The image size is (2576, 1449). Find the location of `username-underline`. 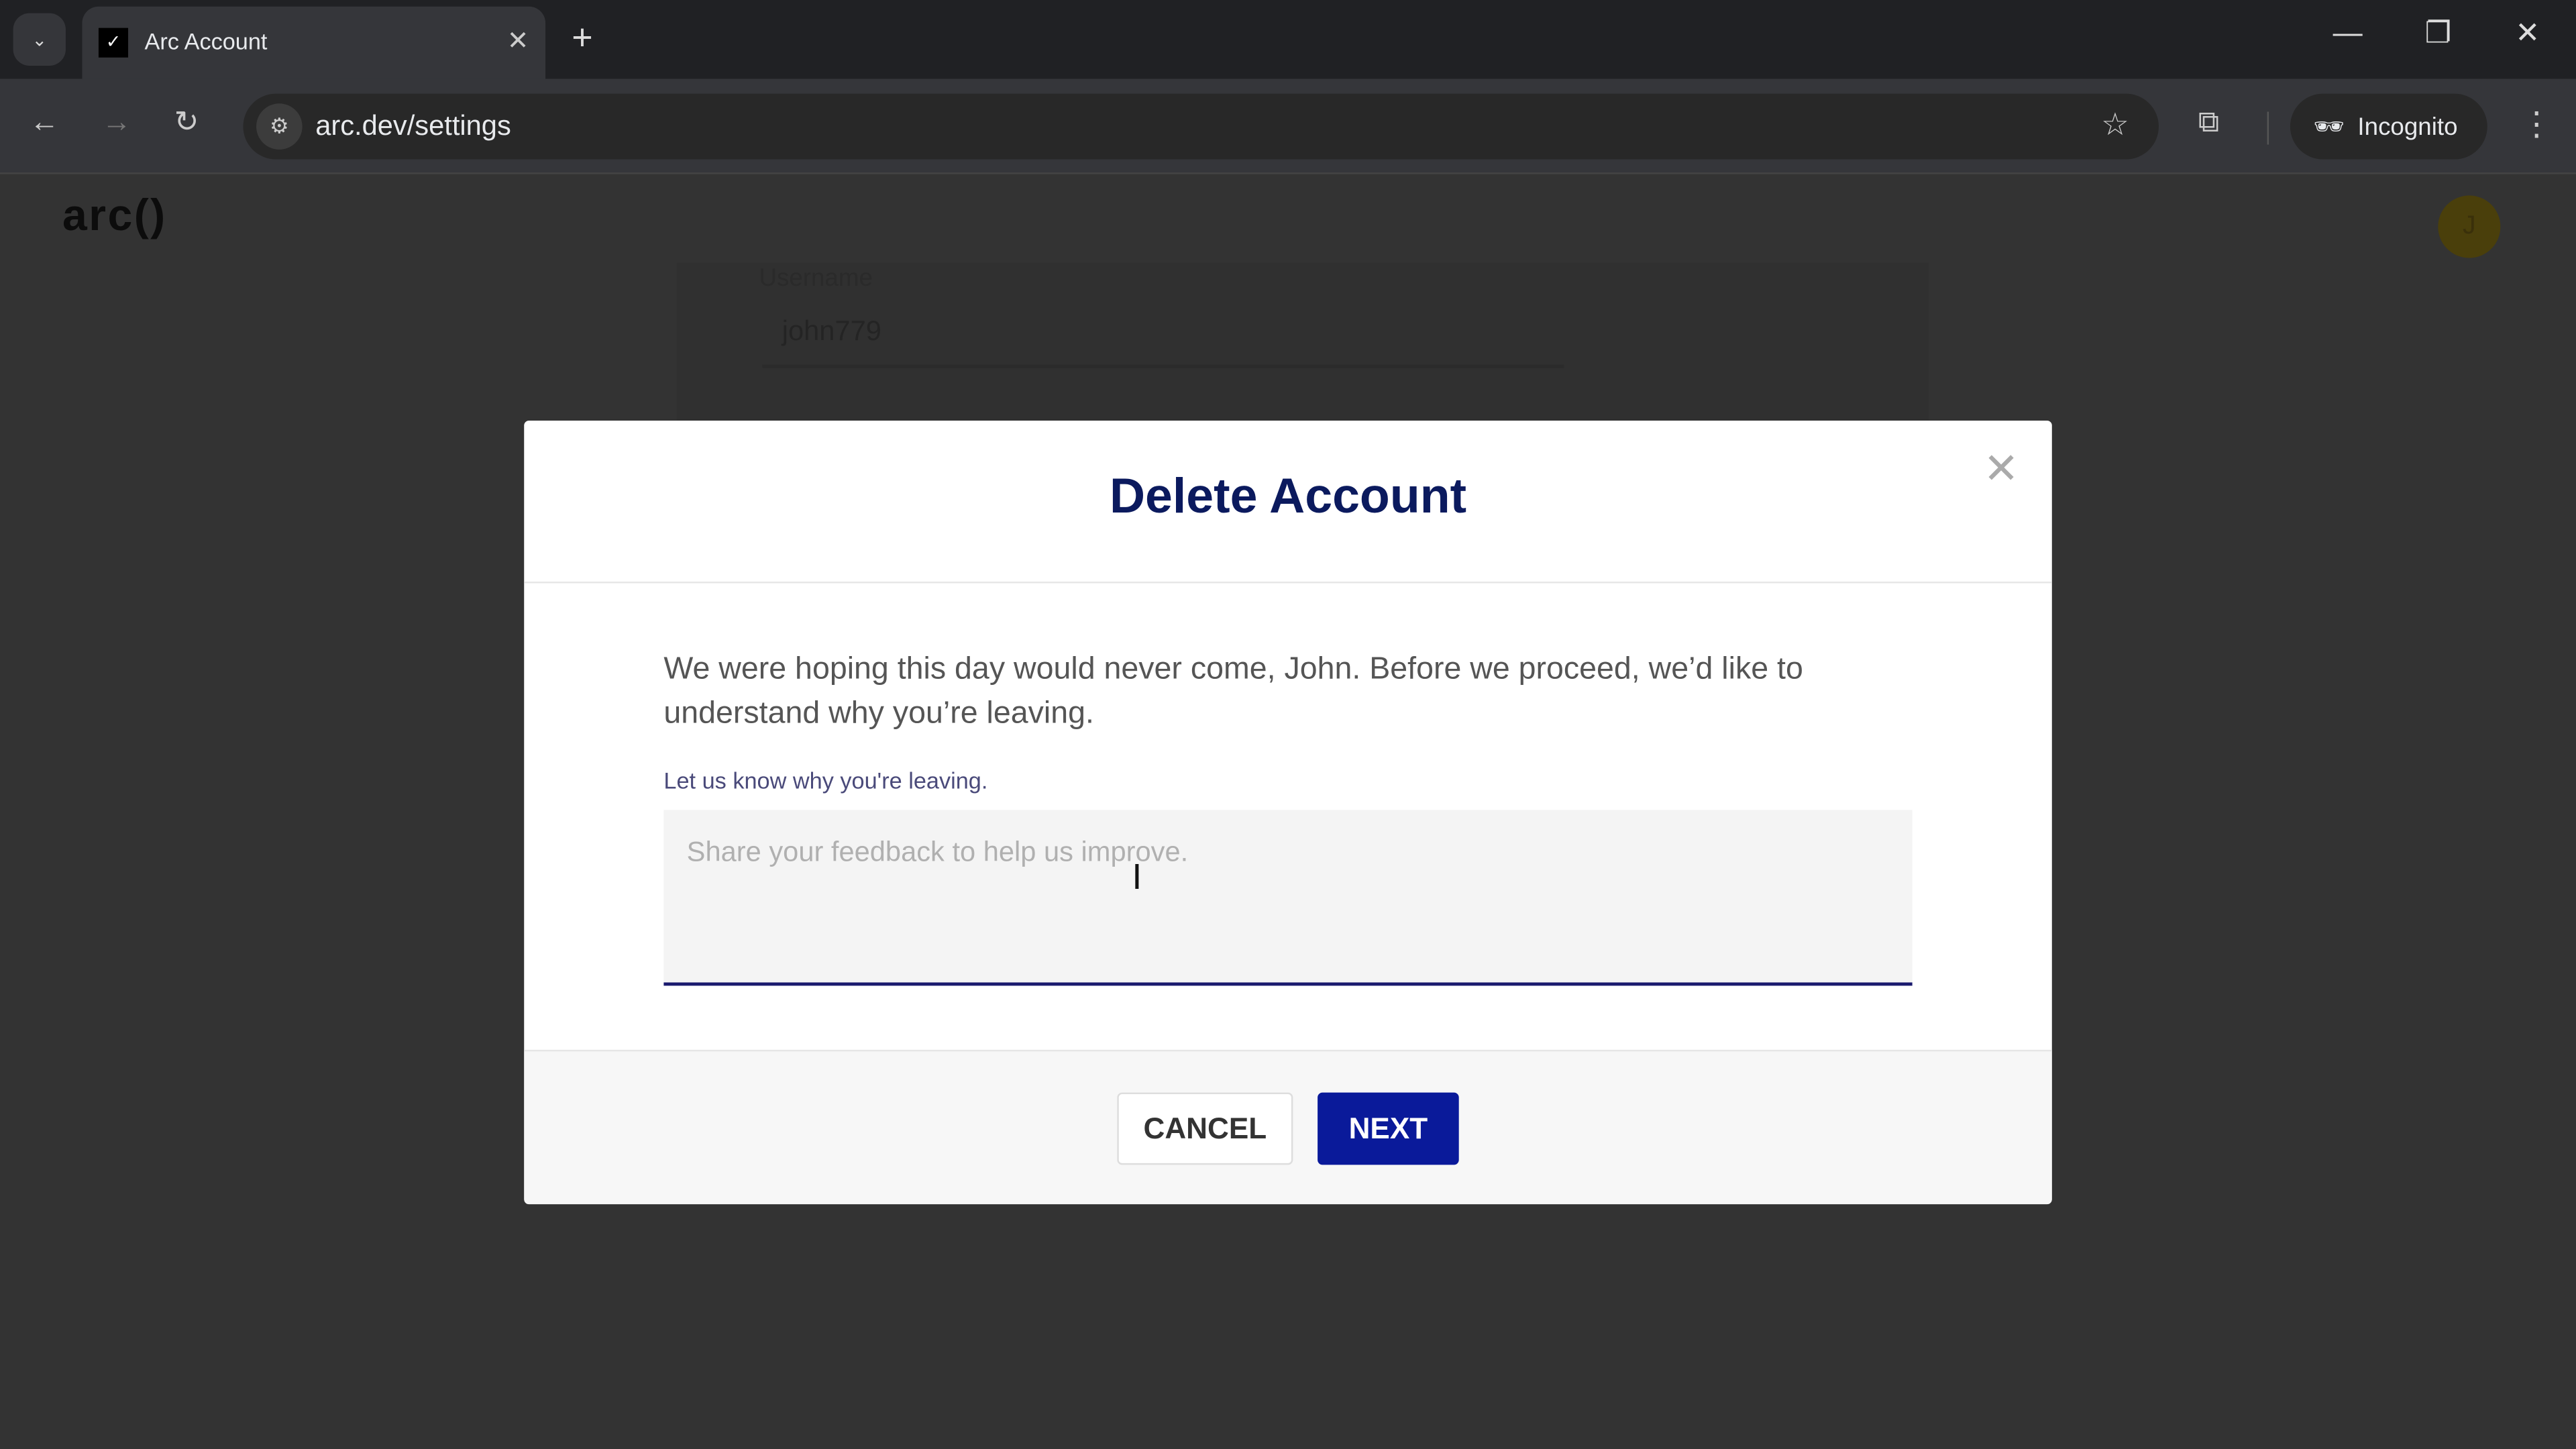

username-underline is located at coordinates (1163, 366).